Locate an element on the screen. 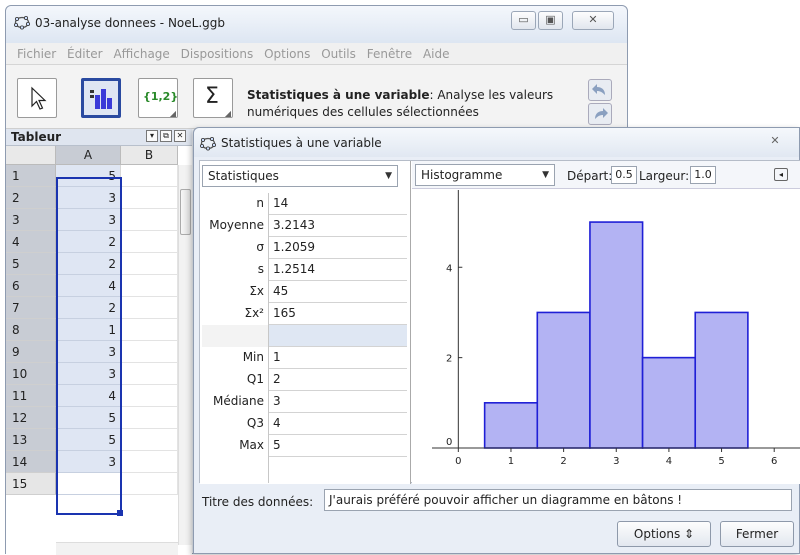 Image resolution: width=800 pixels, height=555 pixels. one-variable-stats-tool-button is located at coordinates (101, 98).